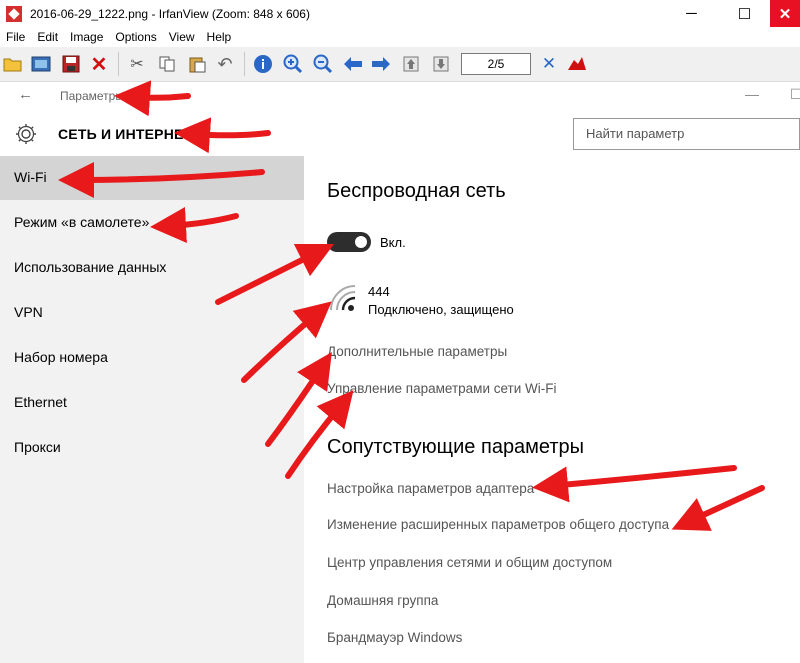 This screenshot has width=800, height=663. I want to click on sidebar-item-label: Прокси, so click(37, 447).